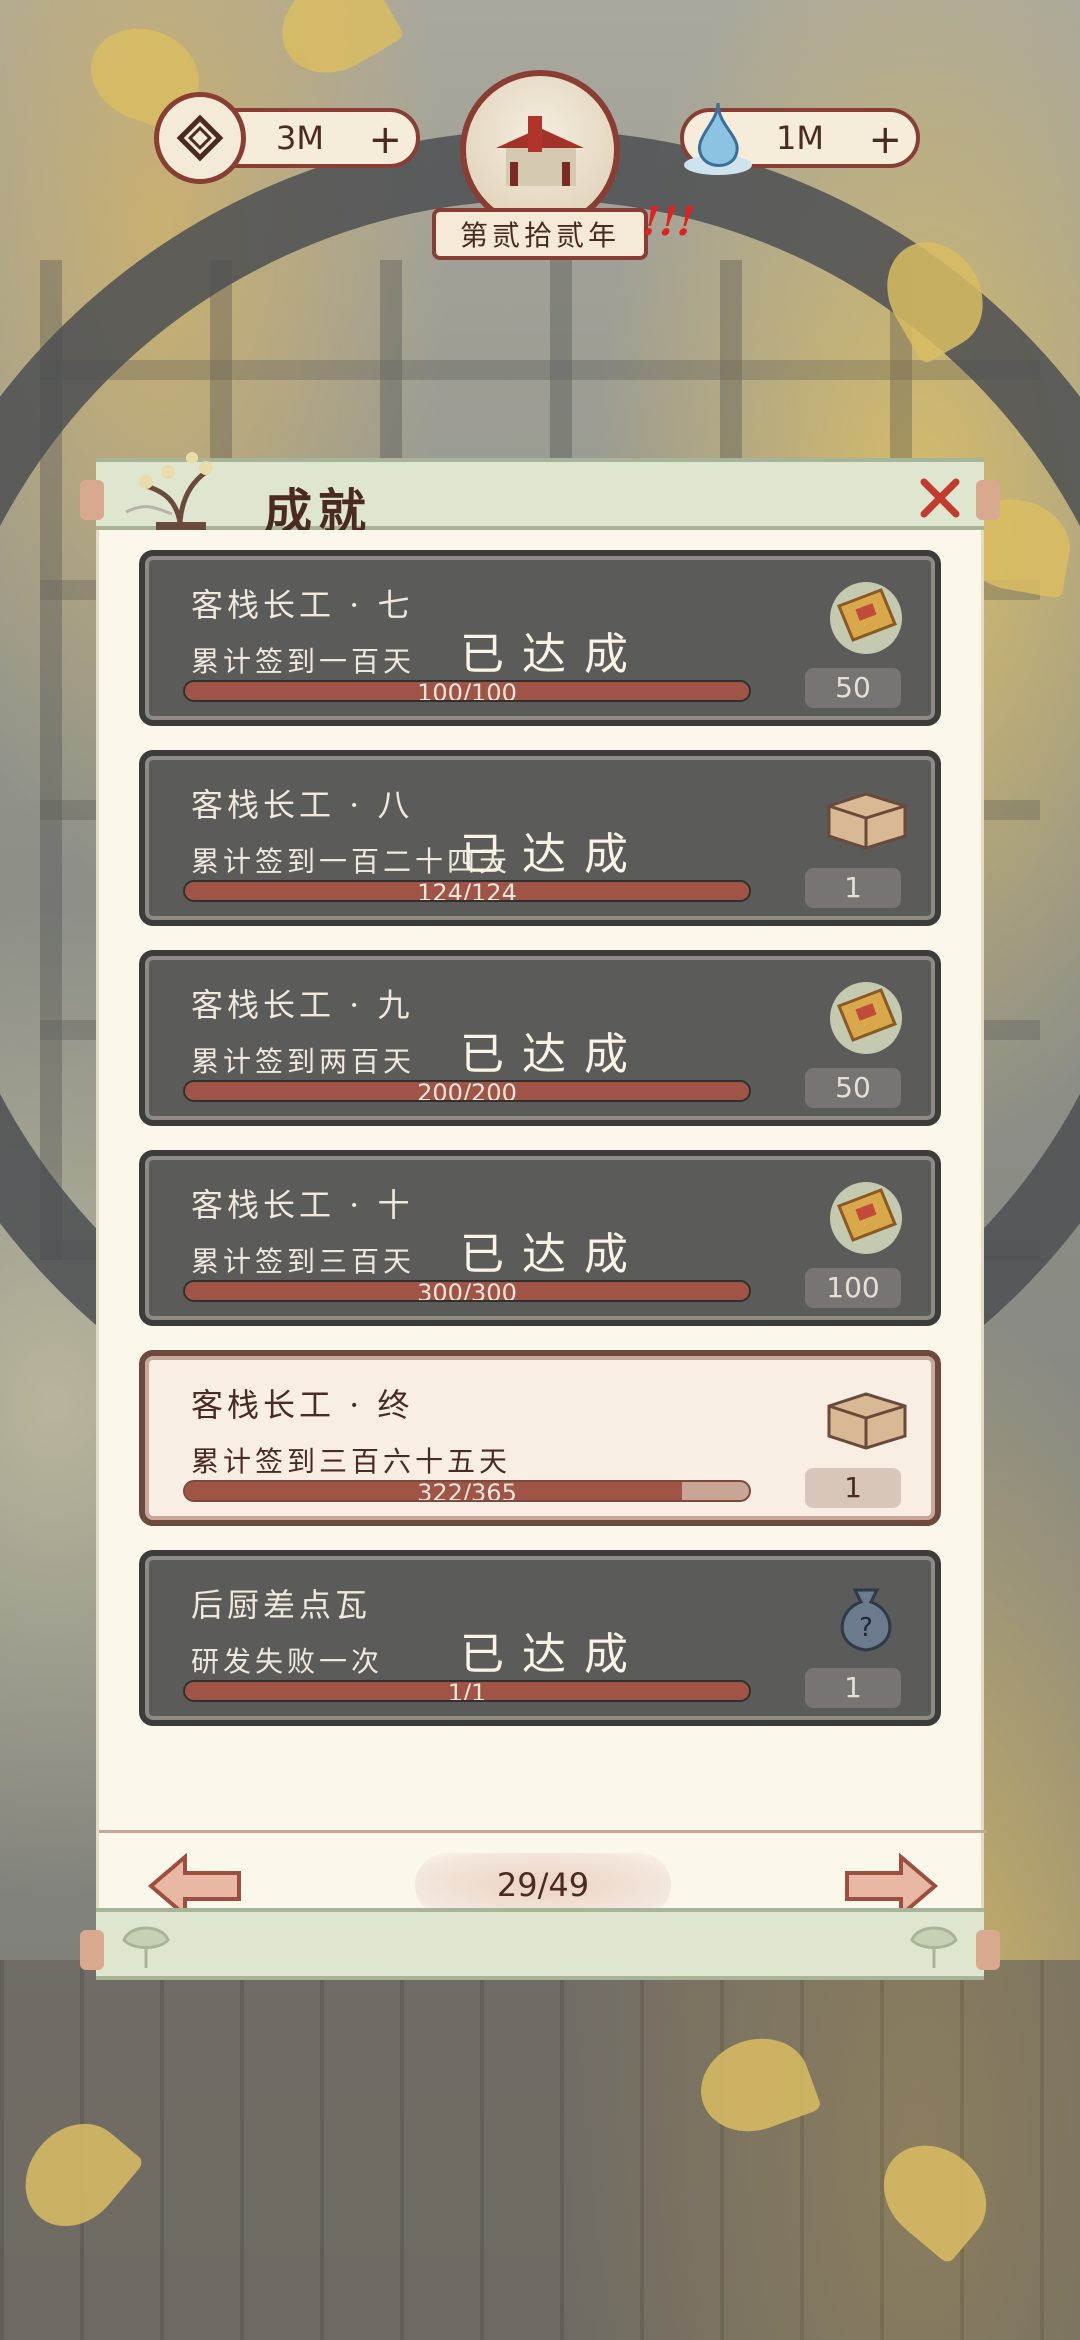 This screenshot has height=2340, width=1080. I want to click on add-coins-icon: +, so click(385, 140).